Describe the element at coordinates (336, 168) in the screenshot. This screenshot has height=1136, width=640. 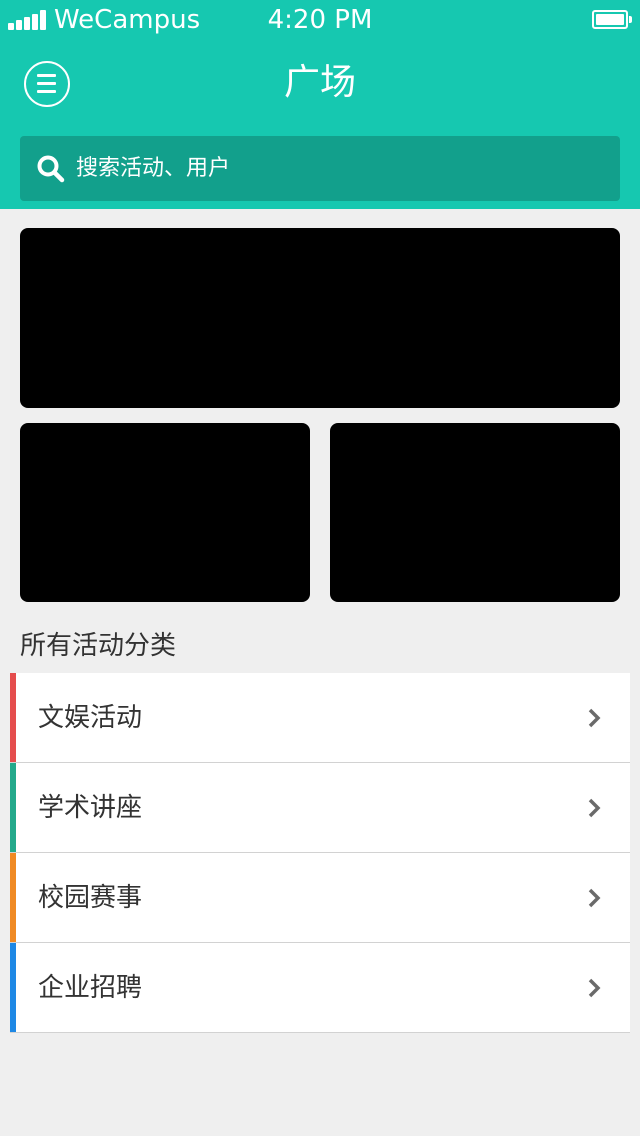
I see `search-input` at that location.